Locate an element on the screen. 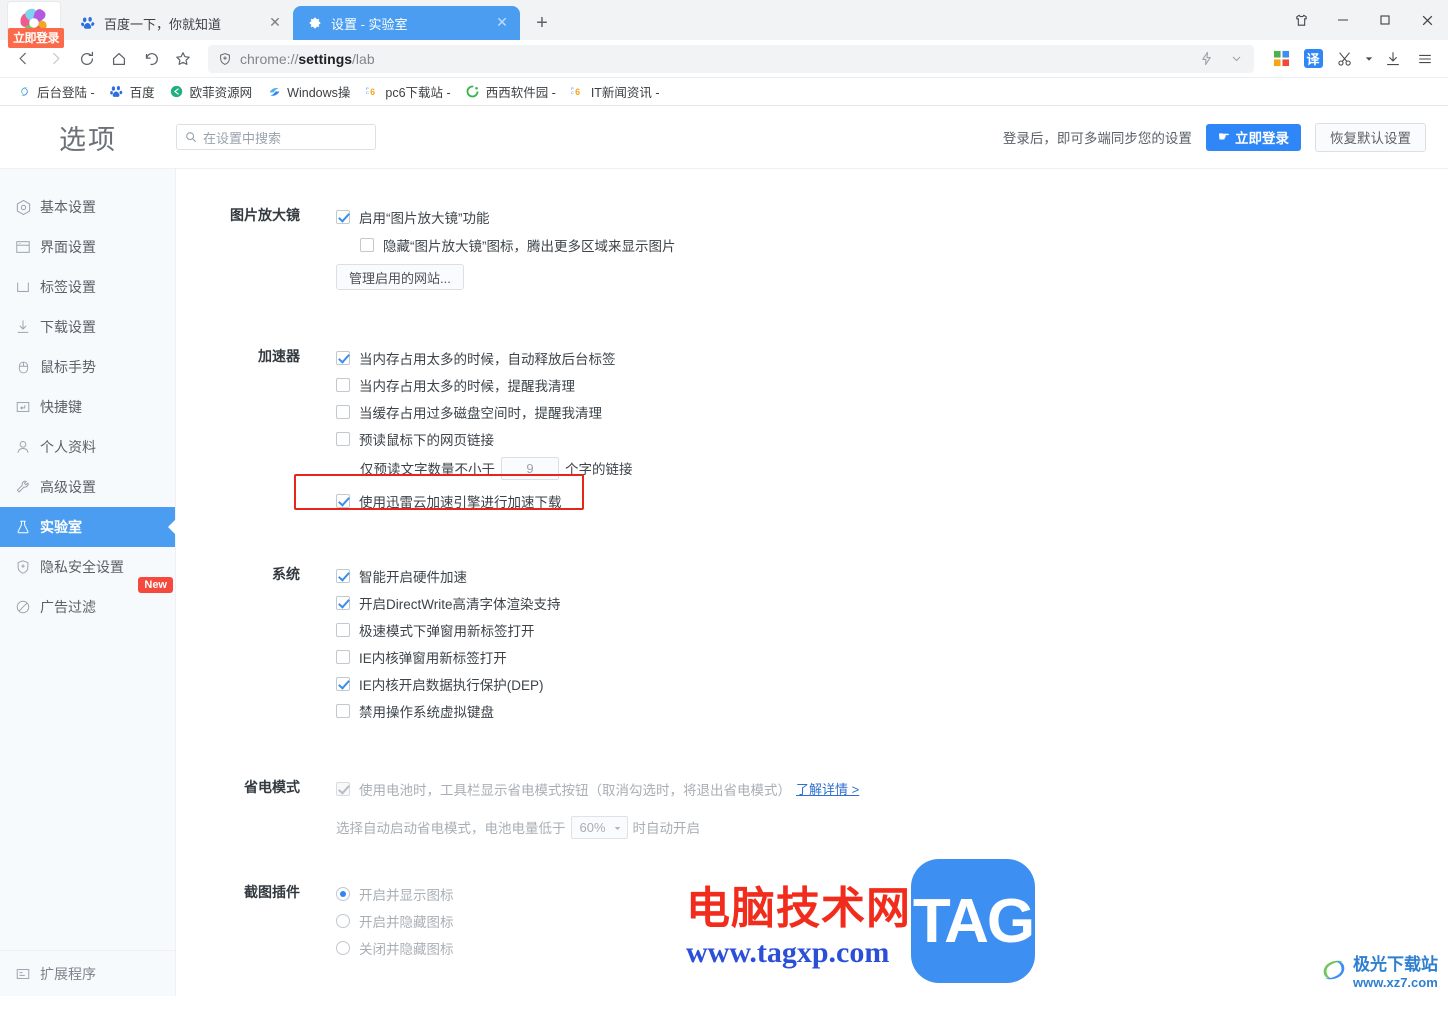 The height and width of the screenshot is (1016, 1448). sidebar-item-label: 基本设置 is located at coordinates (68, 207).